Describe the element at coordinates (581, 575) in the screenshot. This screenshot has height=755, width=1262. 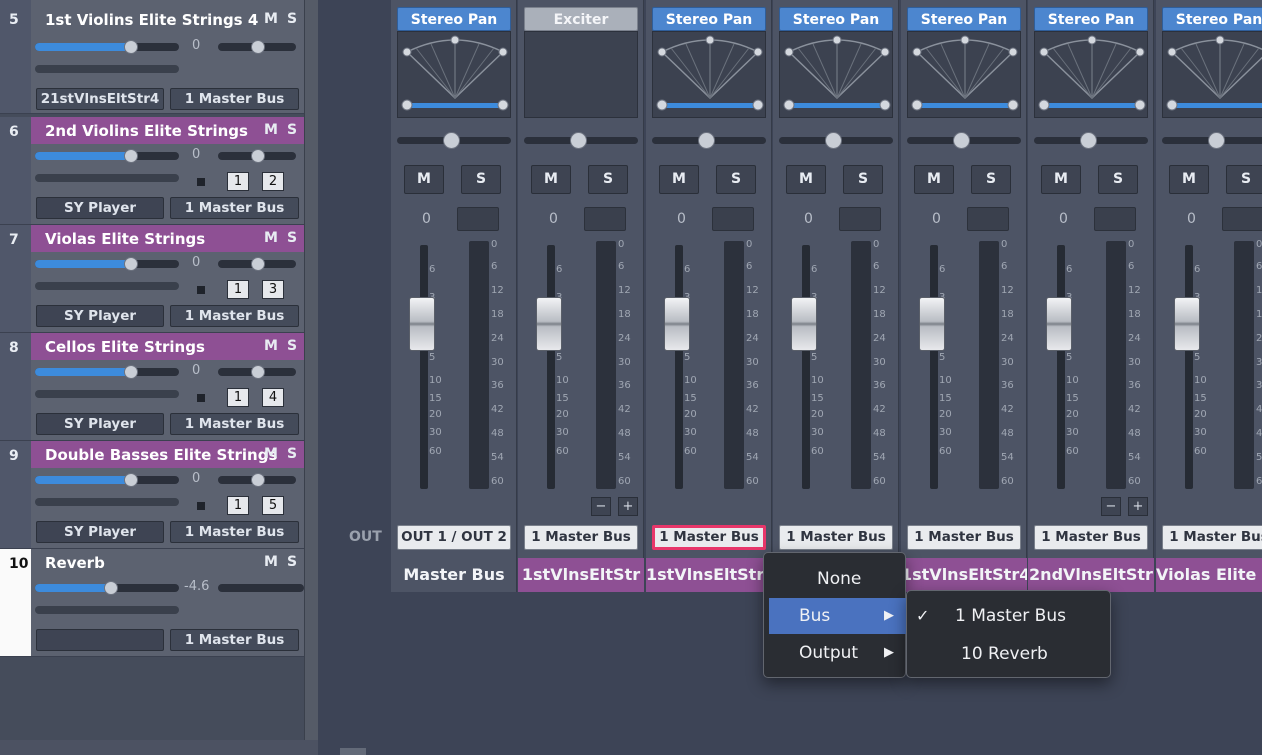
I see `strip-name: 1stVlnsEltStr` at that location.